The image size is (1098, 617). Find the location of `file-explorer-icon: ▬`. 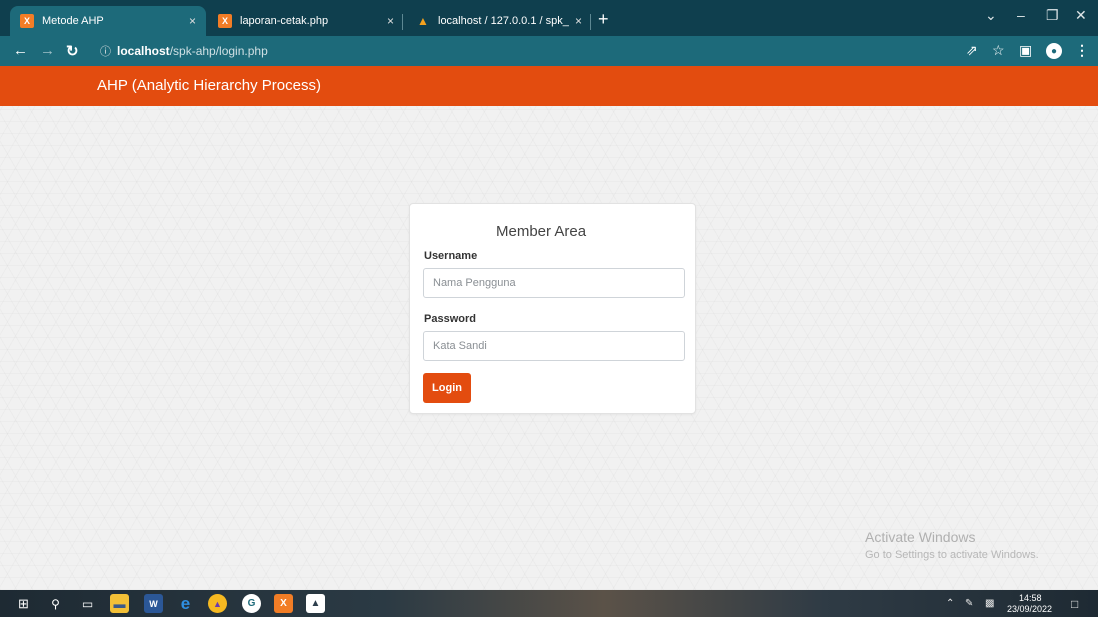

file-explorer-icon: ▬ is located at coordinates (119, 603).